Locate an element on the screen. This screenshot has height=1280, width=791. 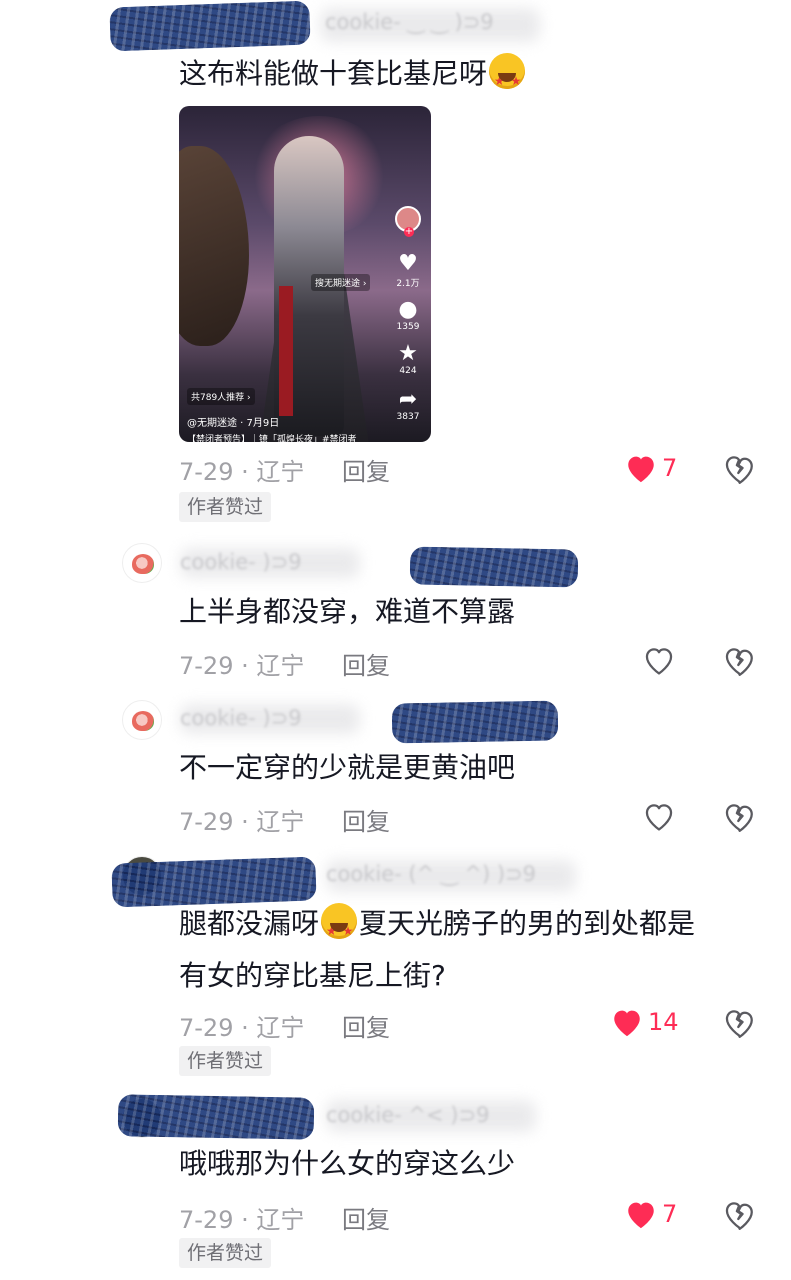
video-recommend: 共789人推荐 › is located at coordinates (221, 396).